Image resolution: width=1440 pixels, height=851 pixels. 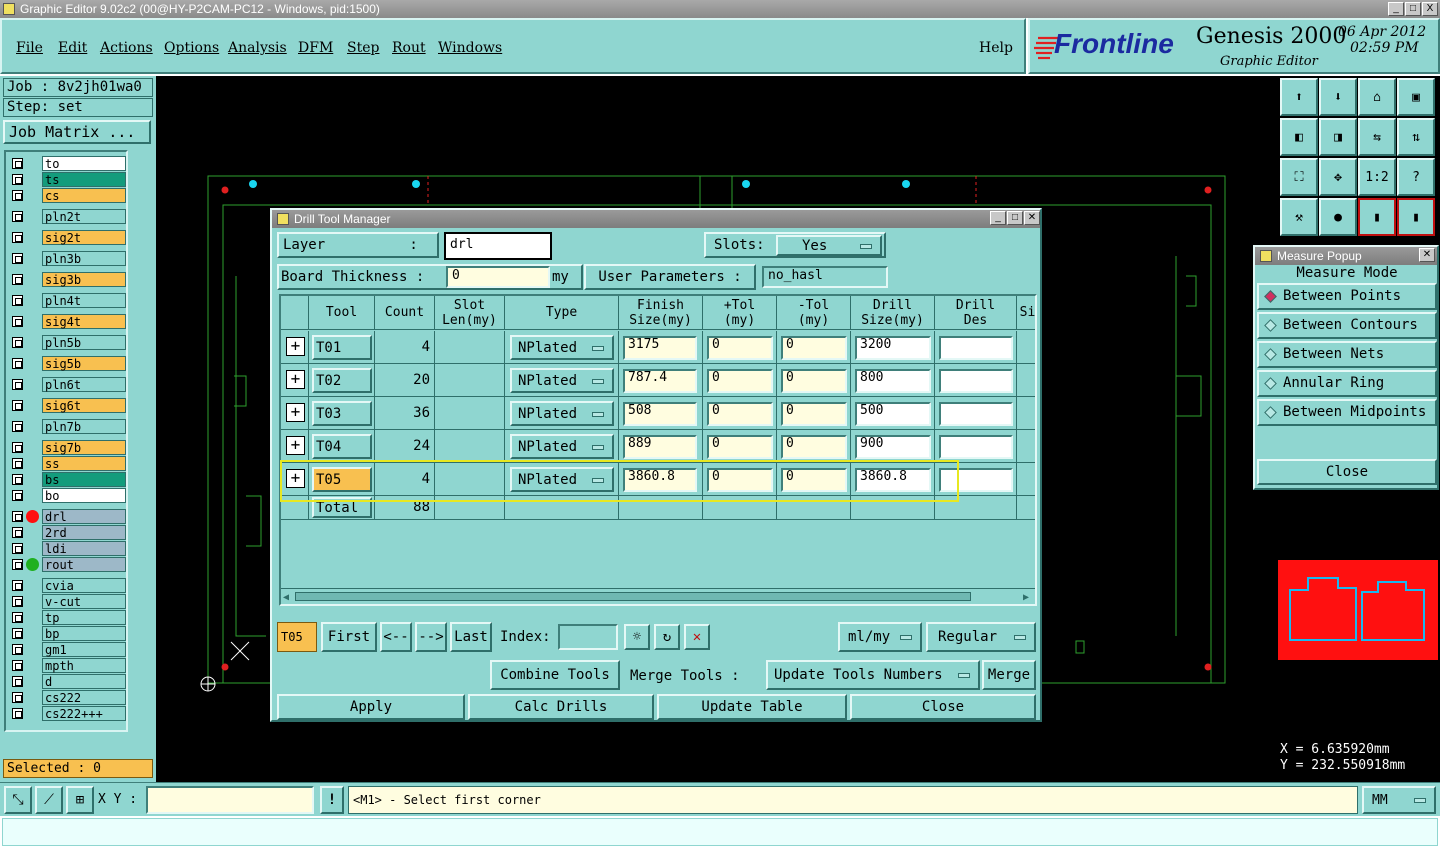 What do you see at coordinates (1032, 218) in the screenshot?
I see `dialog-close-icon: ✕` at bounding box center [1032, 218].